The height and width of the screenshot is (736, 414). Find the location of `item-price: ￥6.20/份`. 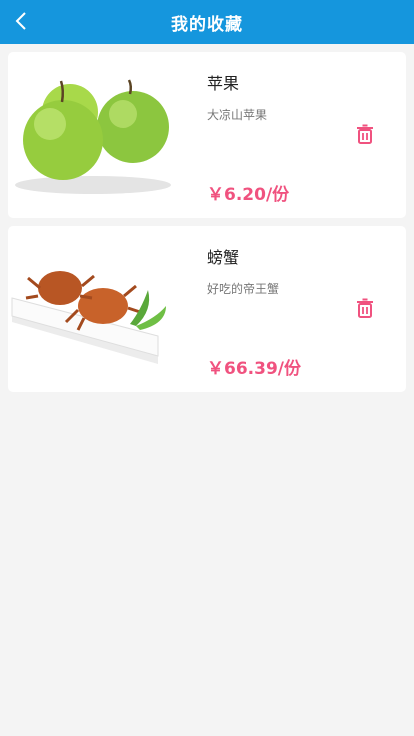

item-price: ￥6.20/份 is located at coordinates (248, 195).